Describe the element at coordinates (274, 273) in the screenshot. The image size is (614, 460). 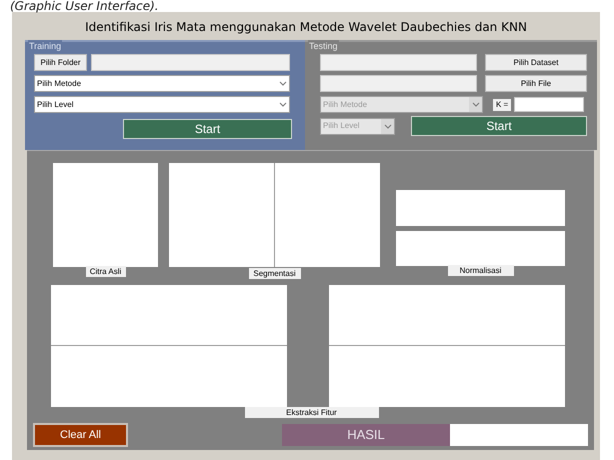
I see `axes-label: Segmentasi` at that location.